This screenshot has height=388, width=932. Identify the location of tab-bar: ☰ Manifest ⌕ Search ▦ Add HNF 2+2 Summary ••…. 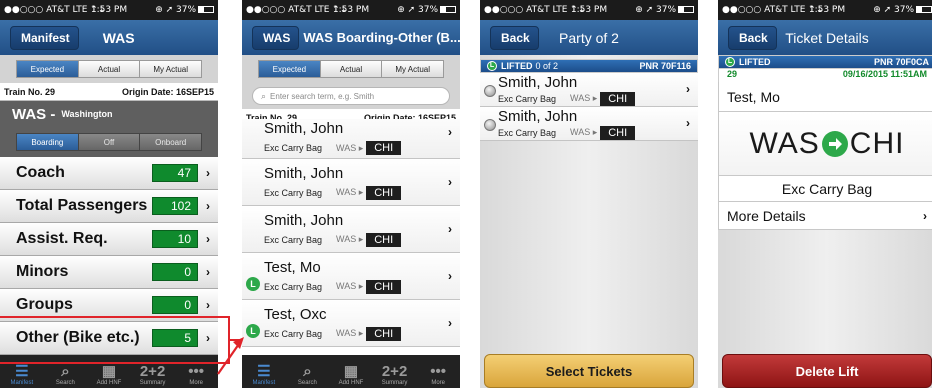
(351, 371).